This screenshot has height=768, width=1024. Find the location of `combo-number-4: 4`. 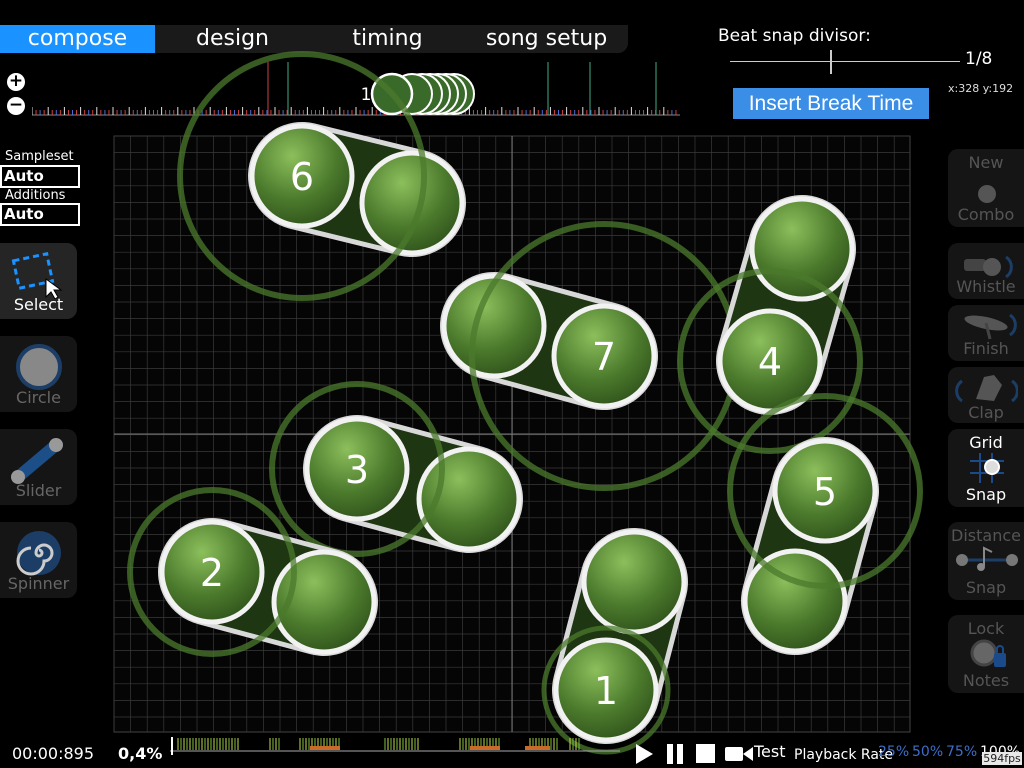

combo-number-4: 4 is located at coordinates (770, 362).